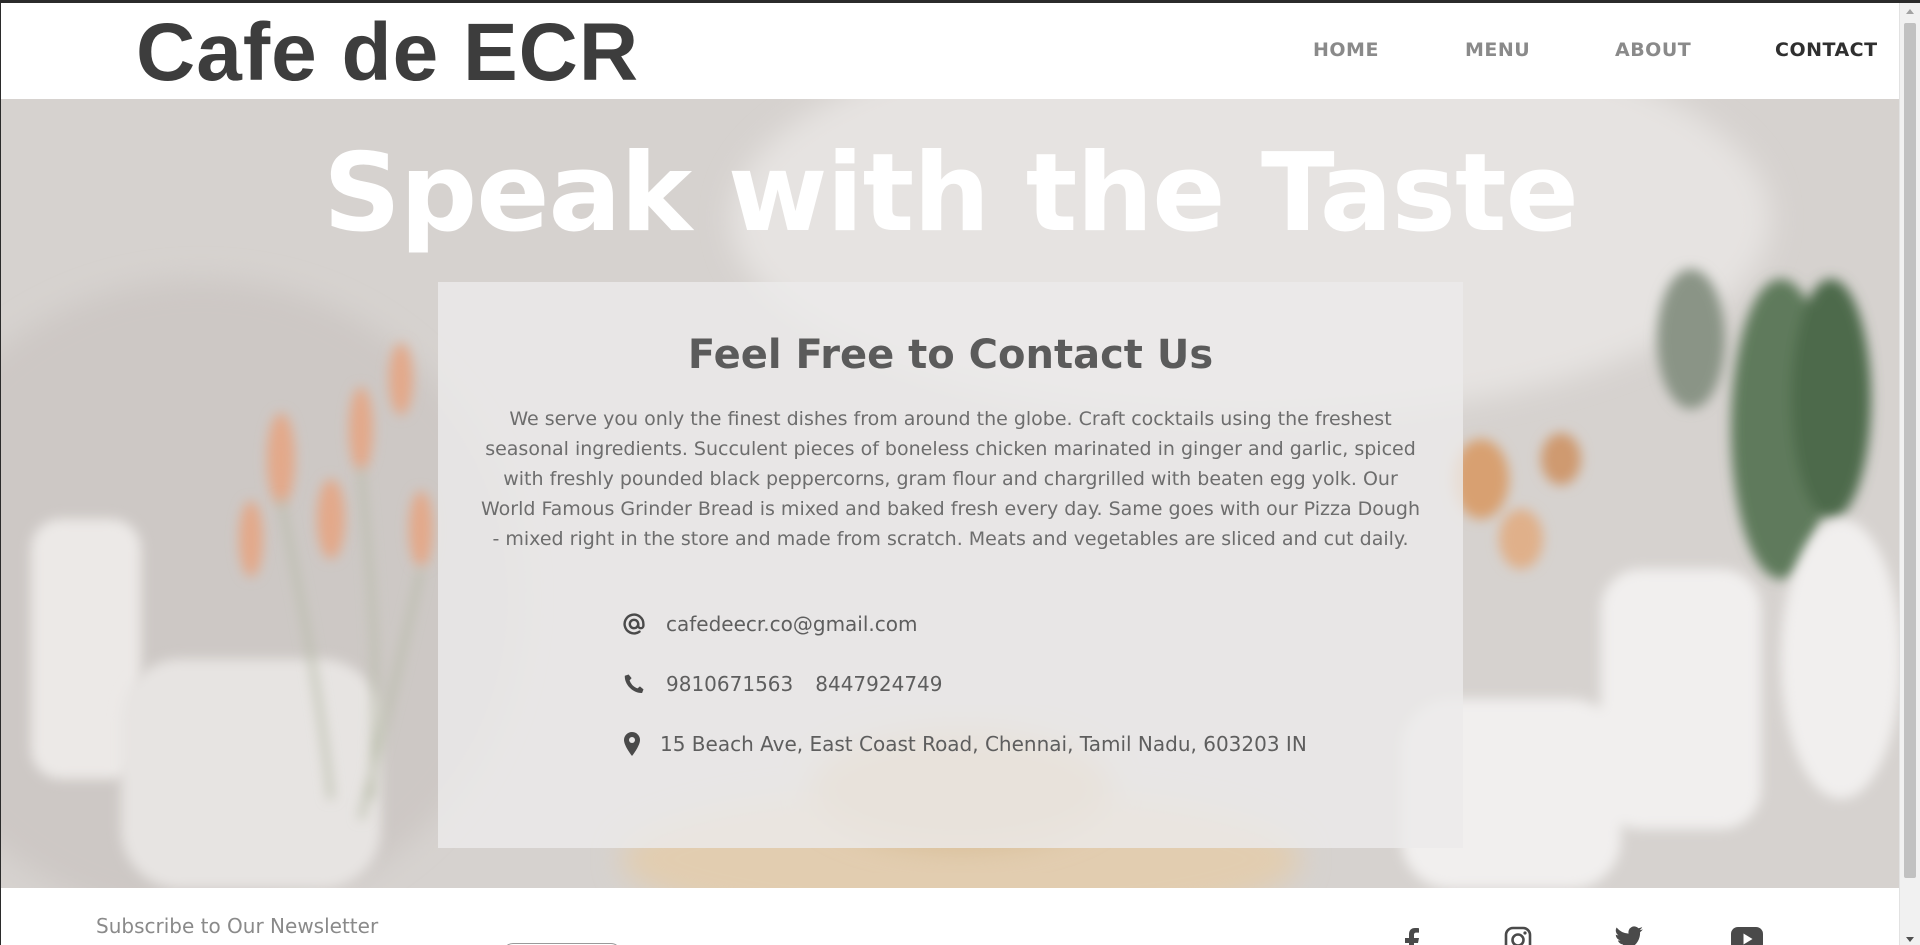  Describe the element at coordinates (729, 684) in the screenshot. I see `phone-number-primary: 9810671563` at that location.